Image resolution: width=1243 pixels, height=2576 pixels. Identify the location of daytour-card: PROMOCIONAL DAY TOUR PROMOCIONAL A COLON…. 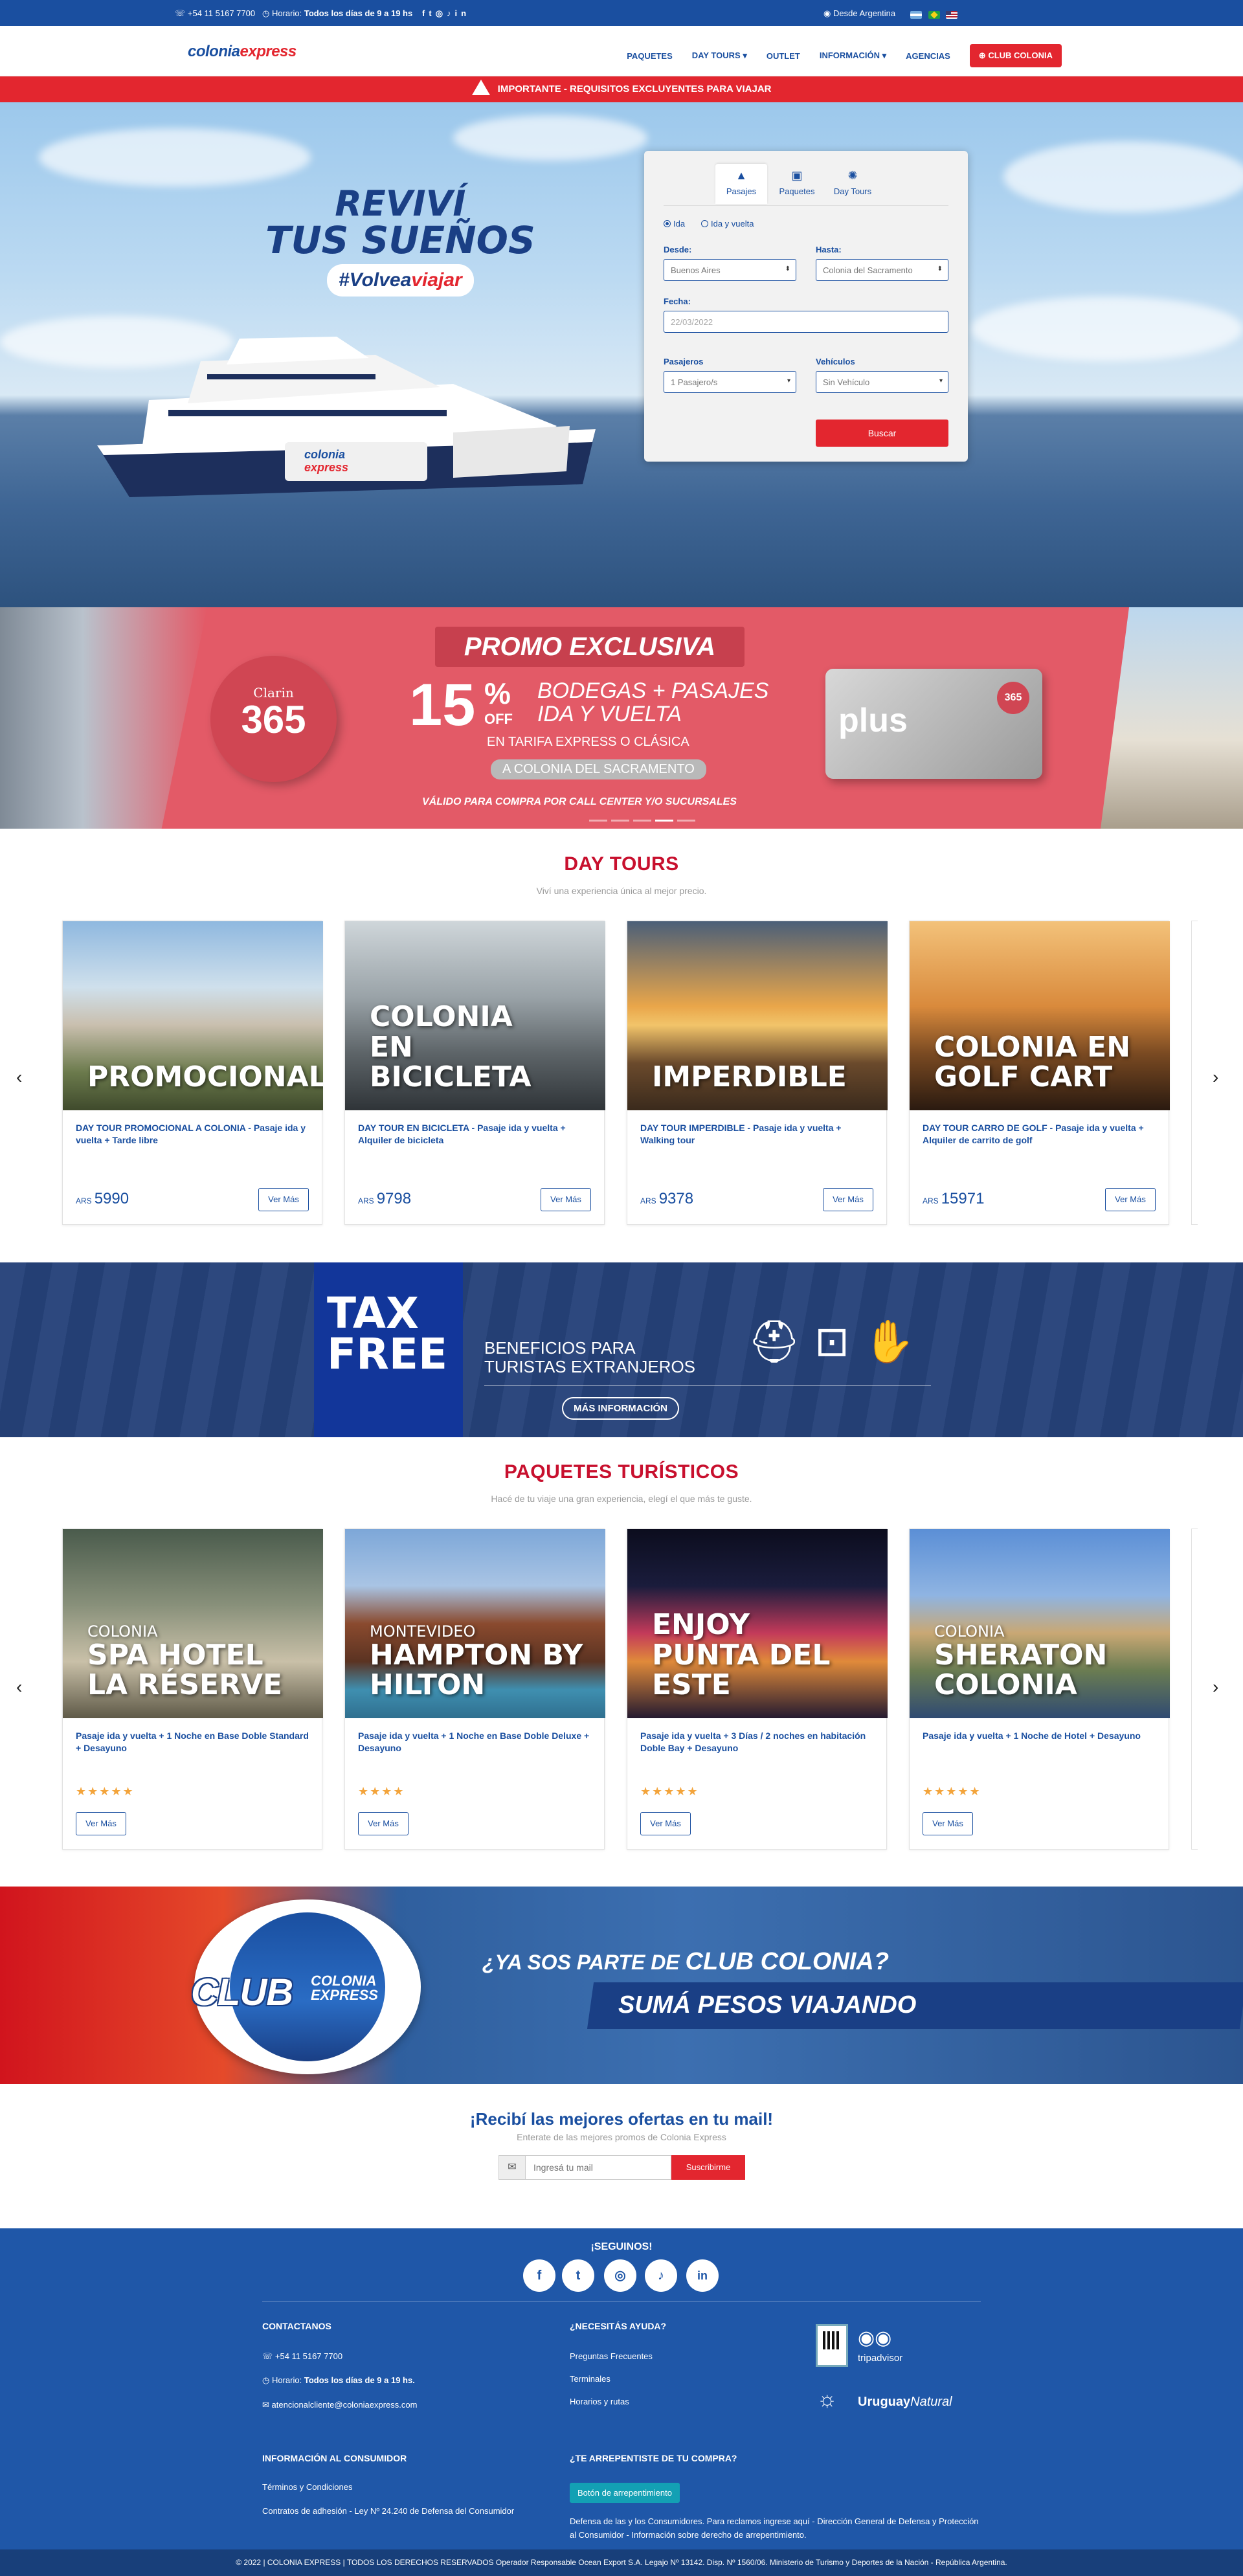
(192, 1073).